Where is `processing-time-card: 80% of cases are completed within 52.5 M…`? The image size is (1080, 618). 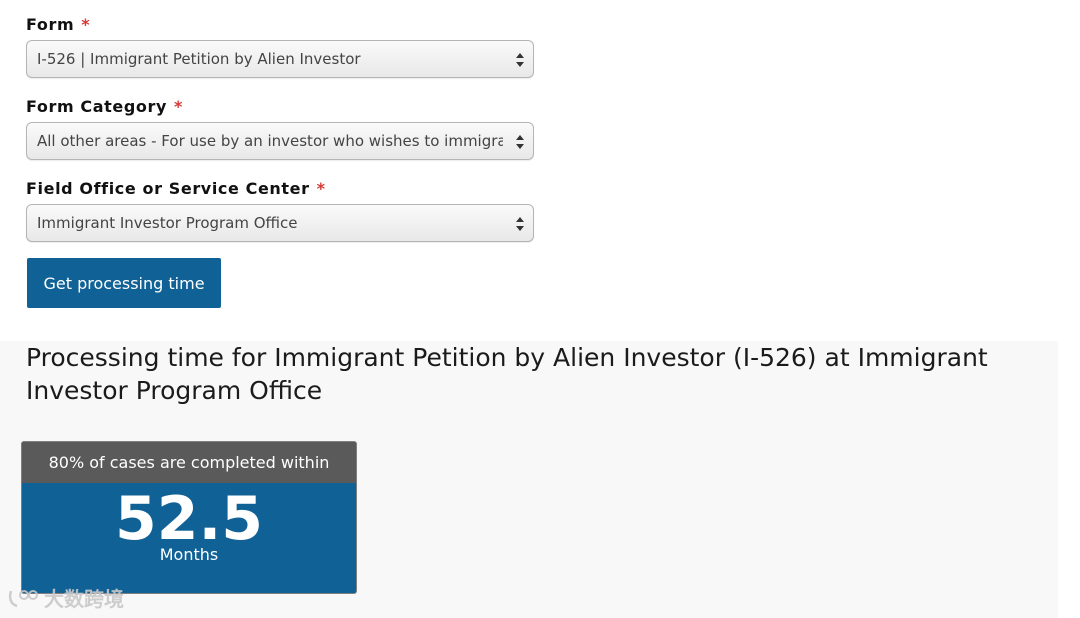 processing-time-card: 80% of cases are completed within 52.5 M… is located at coordinates (189, 517).